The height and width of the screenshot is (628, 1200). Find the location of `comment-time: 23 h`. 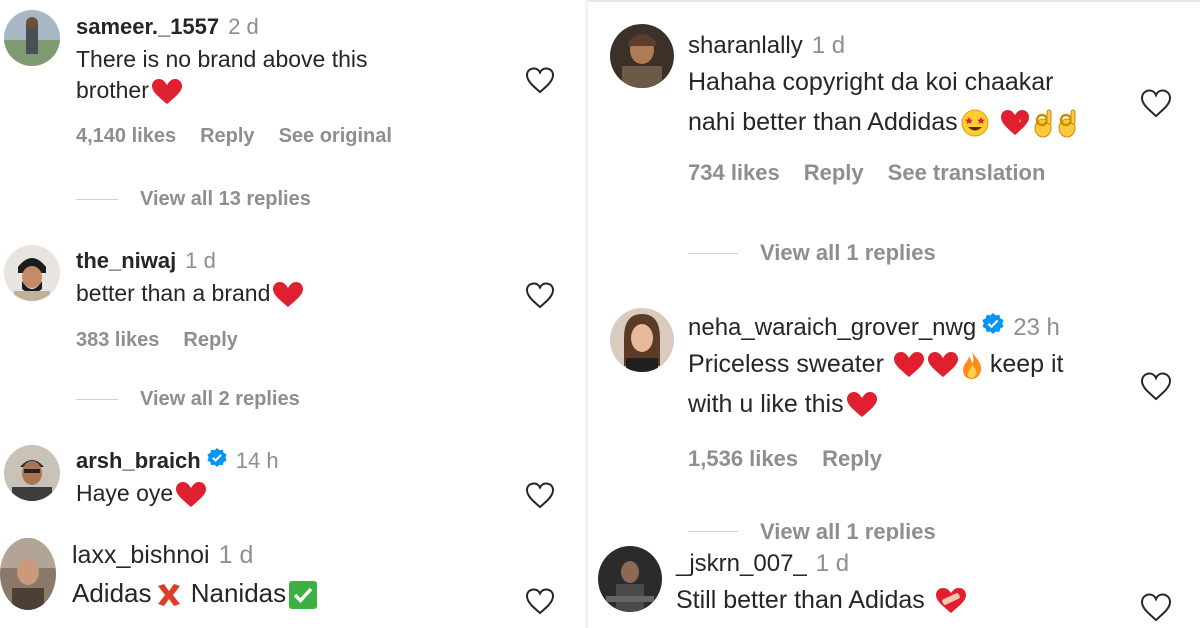

comment-time: 23 h is located at coordinates (1036, 327).